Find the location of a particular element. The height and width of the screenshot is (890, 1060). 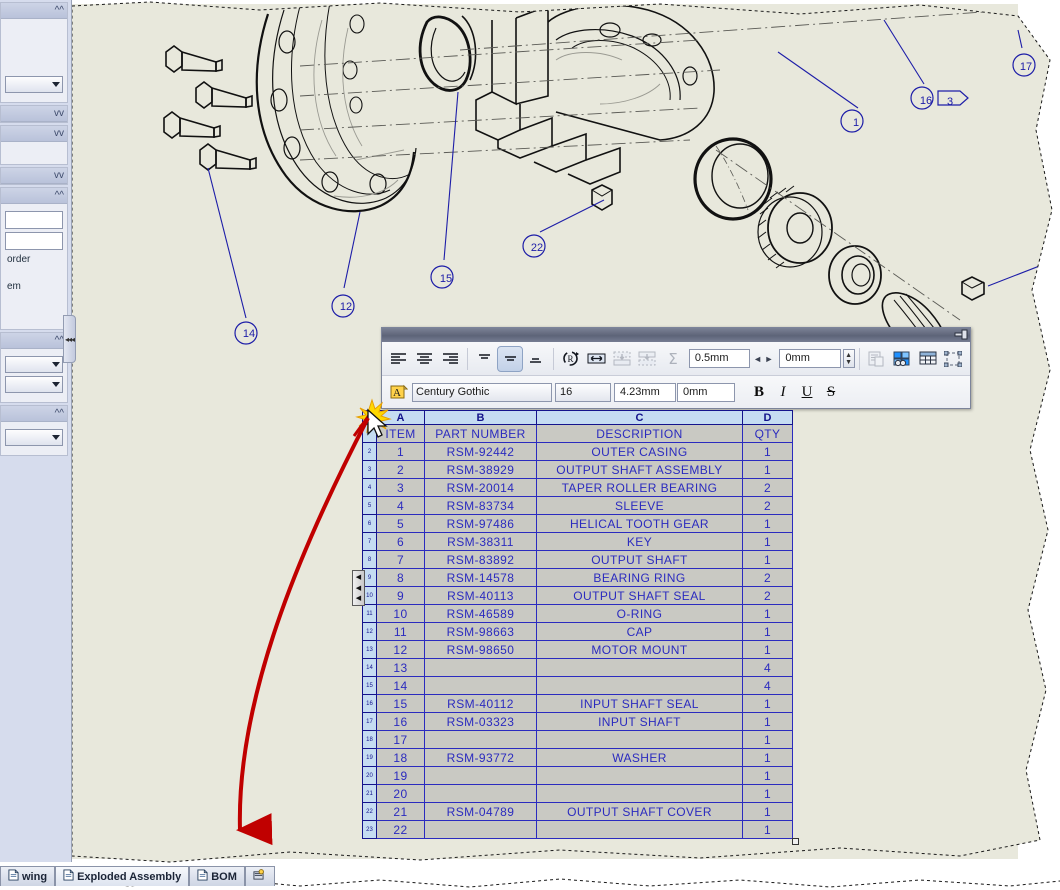

offset-spinner: ▲ ▼ is located at coordinates (848, 358).